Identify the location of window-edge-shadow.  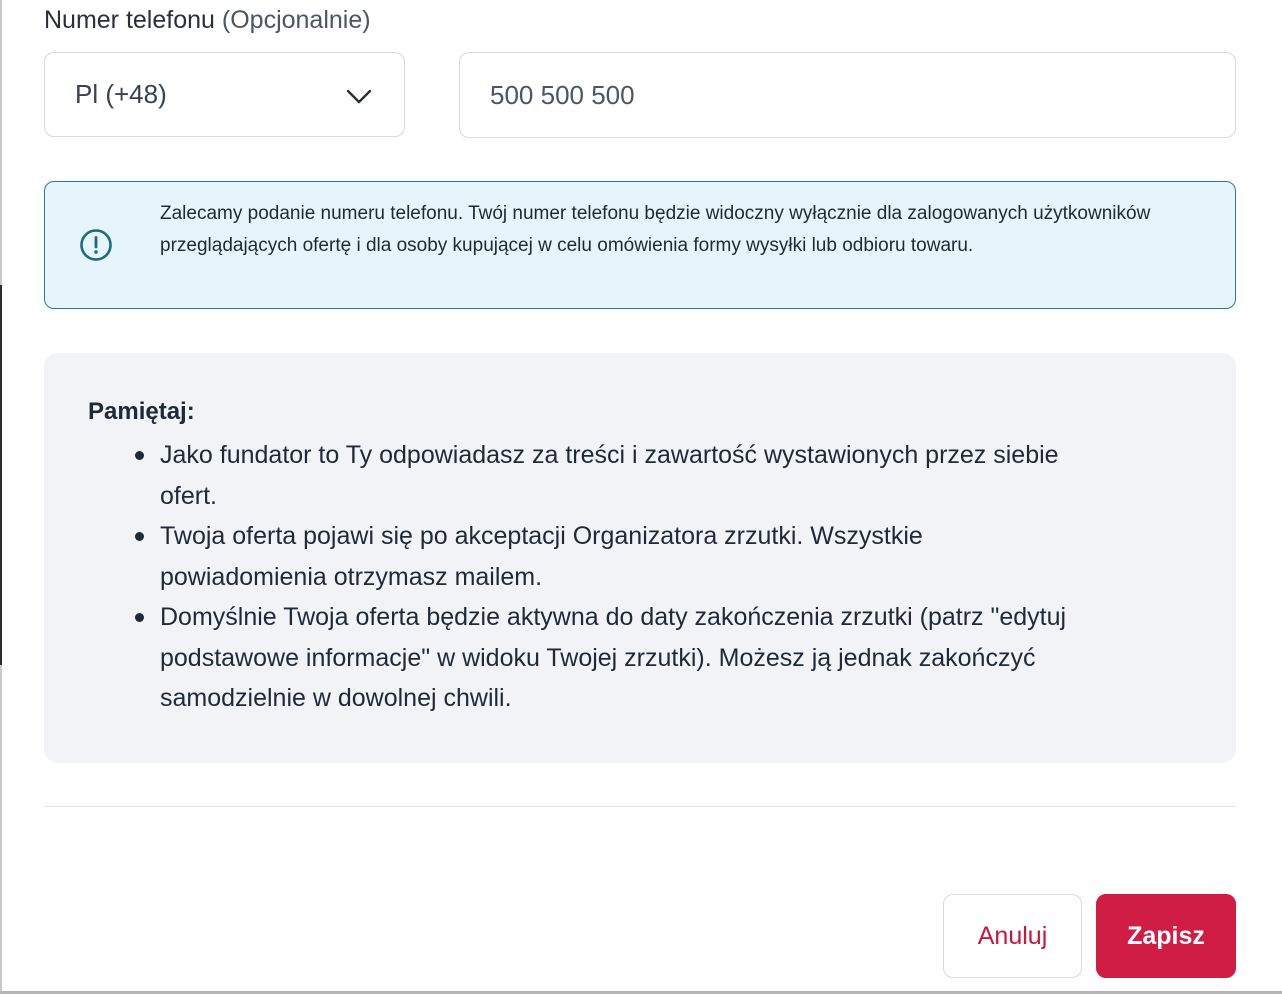
(1, 475).